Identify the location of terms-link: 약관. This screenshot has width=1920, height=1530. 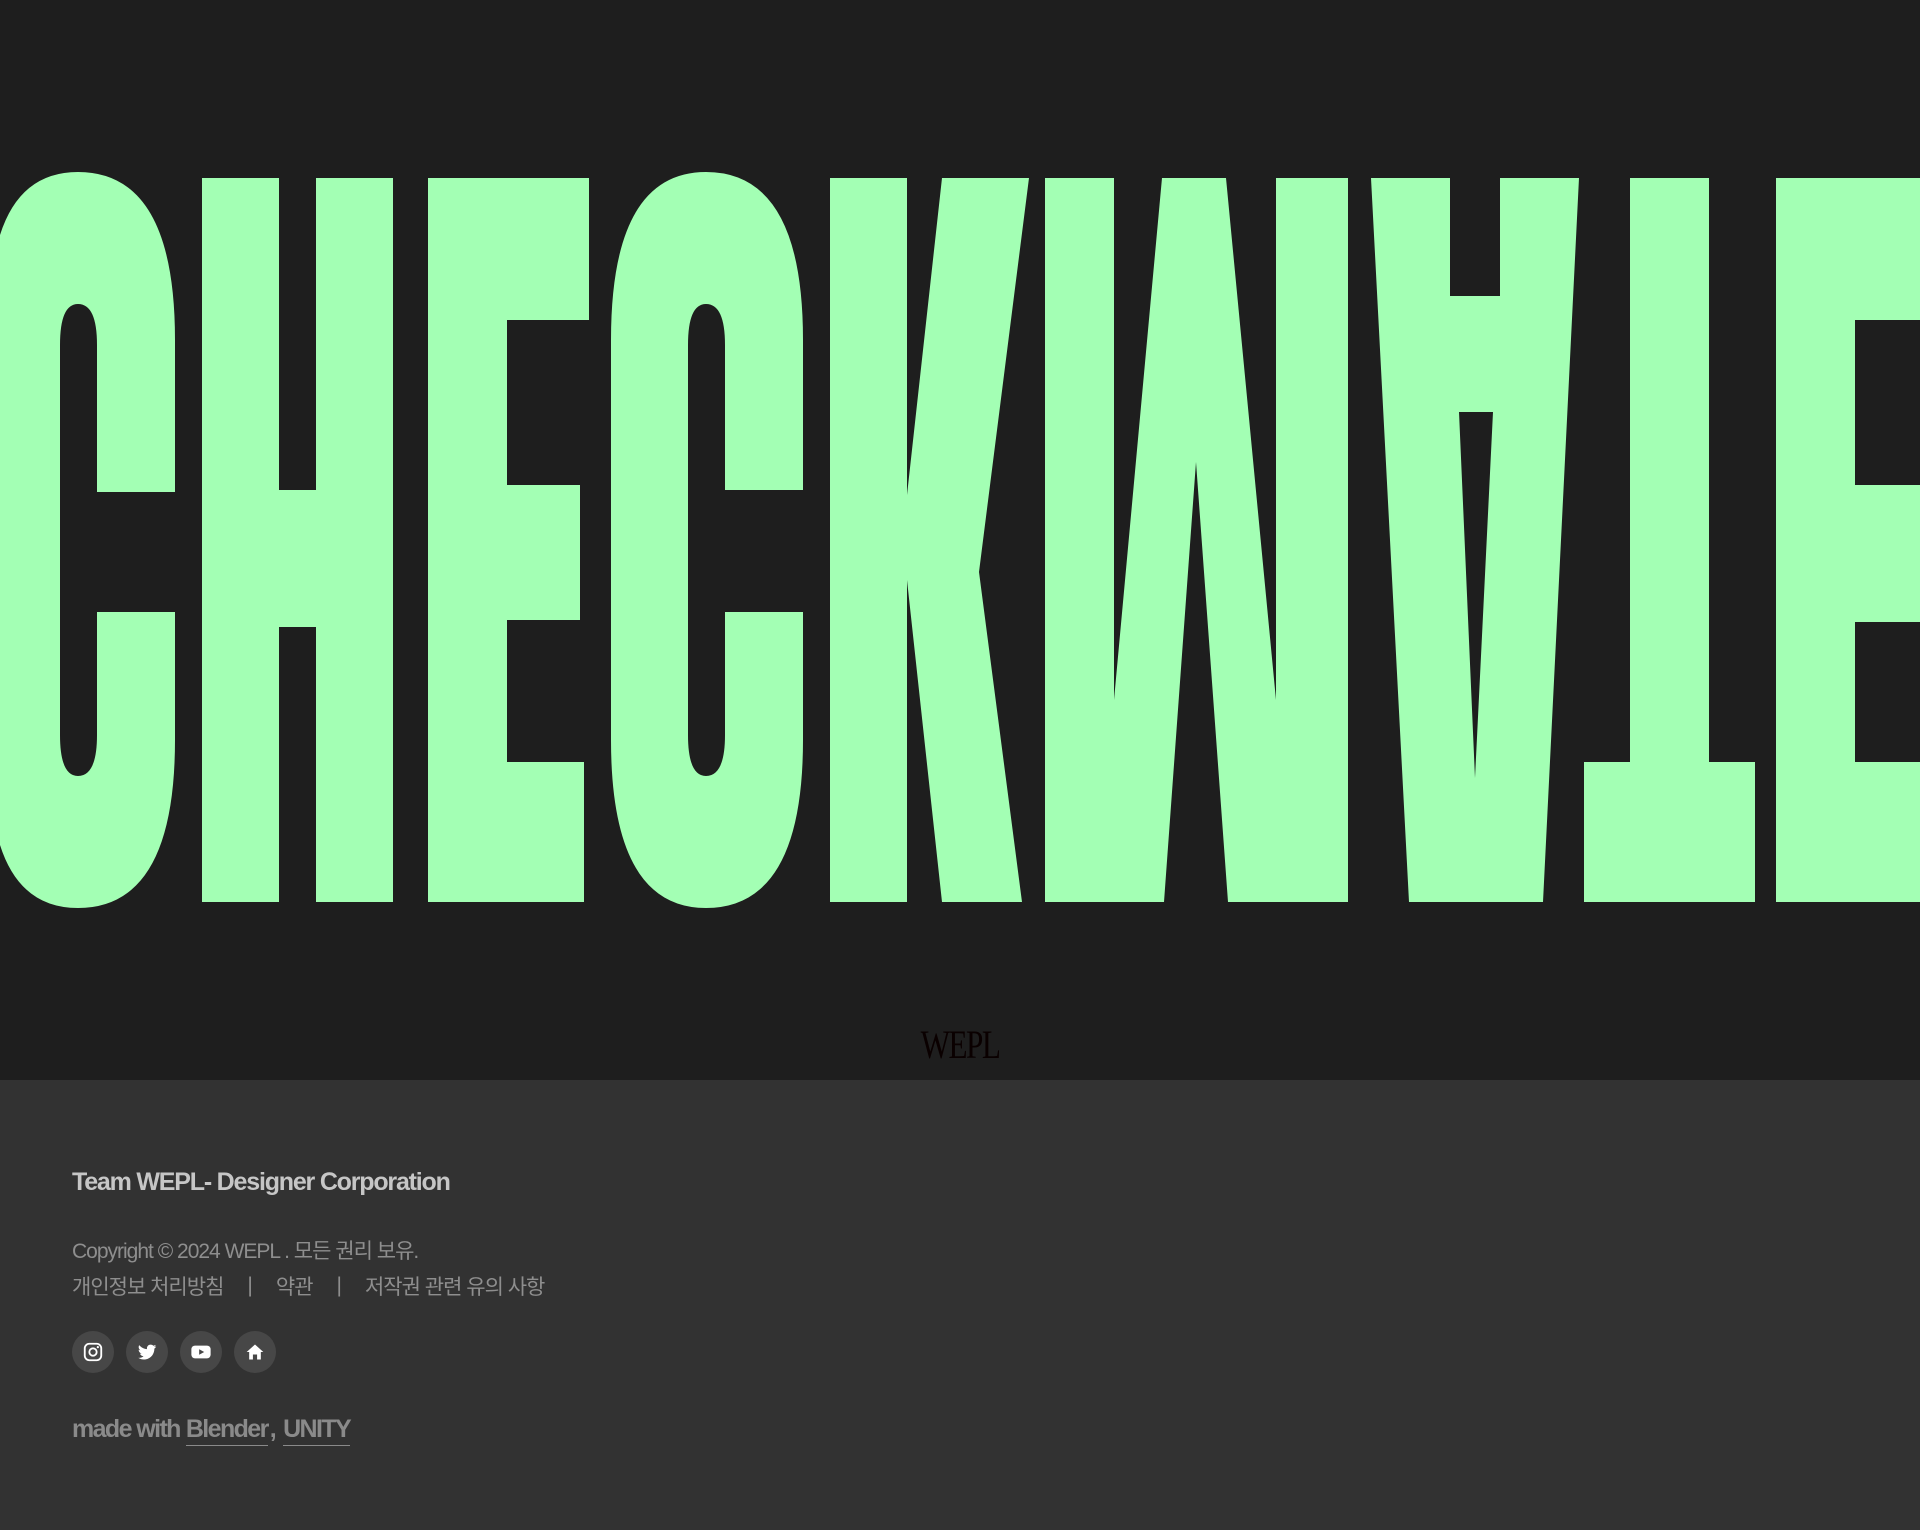
(295, 1286).